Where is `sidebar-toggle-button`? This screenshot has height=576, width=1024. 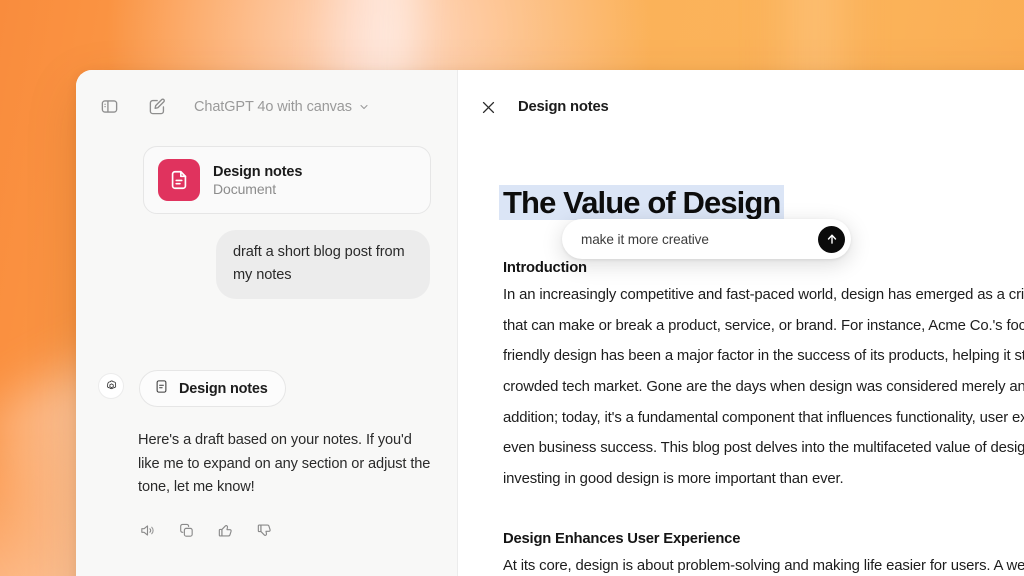 sidebar-toggle-button is located at coordinates (109, 107).